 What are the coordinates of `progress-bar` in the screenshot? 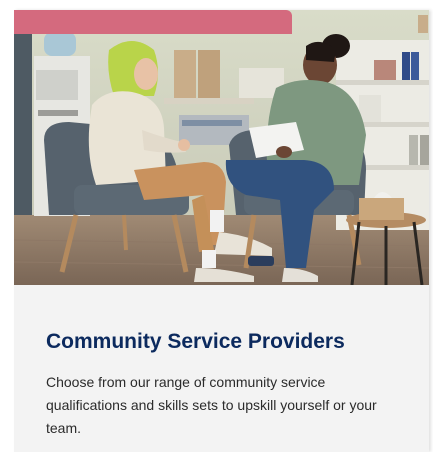 It's located at (221, 22).